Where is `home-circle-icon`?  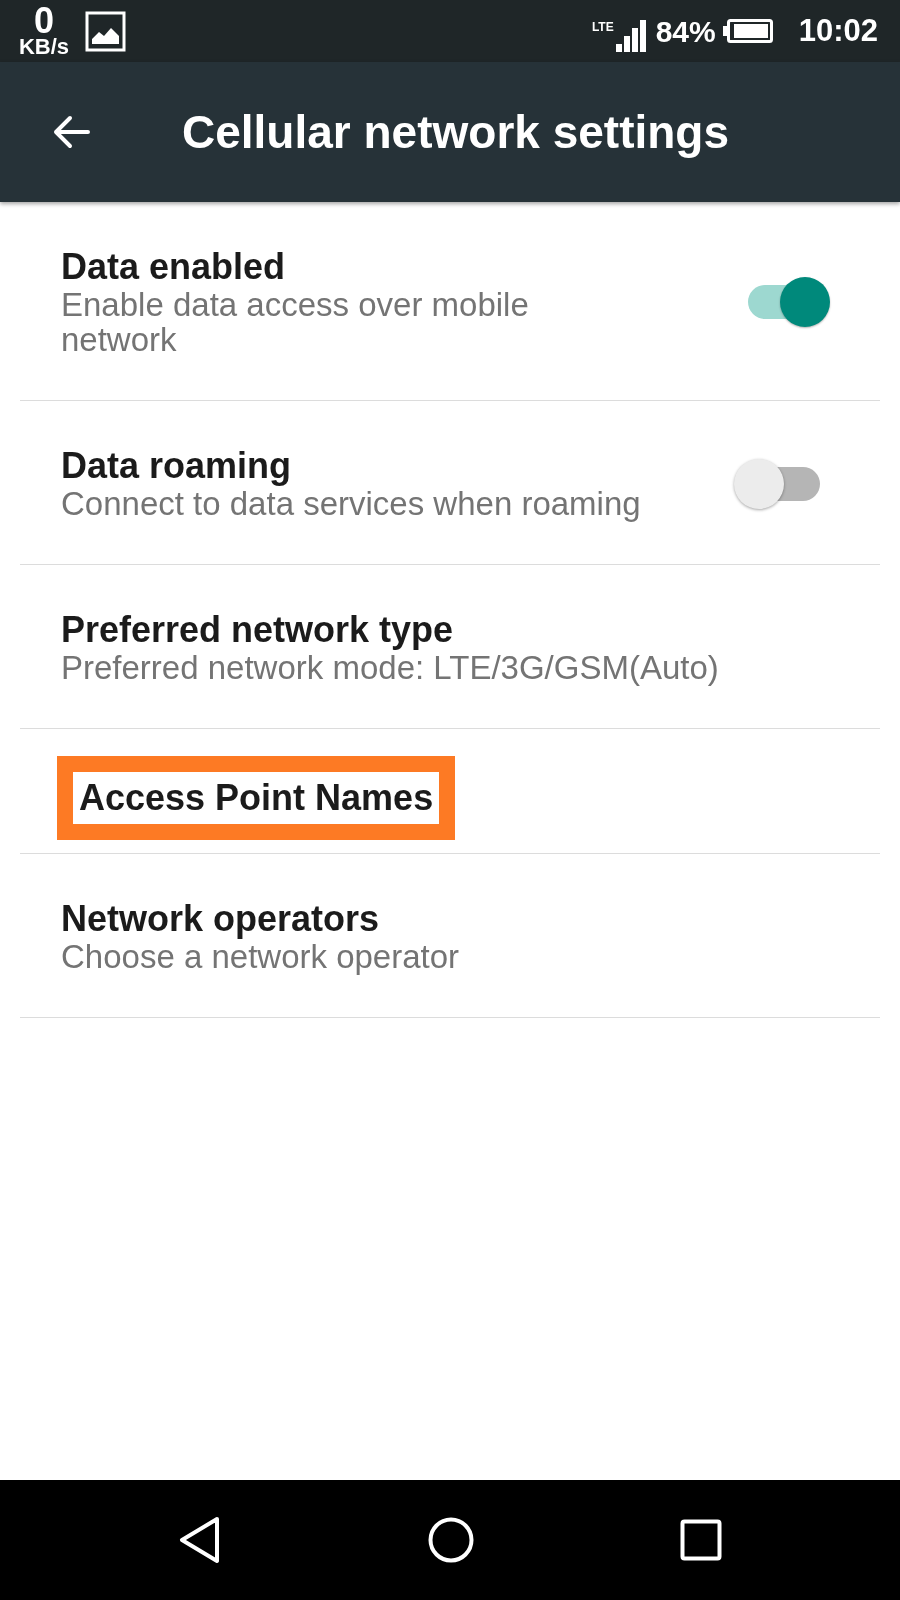 home-circle-icon is located at coordinates (451, 1540).